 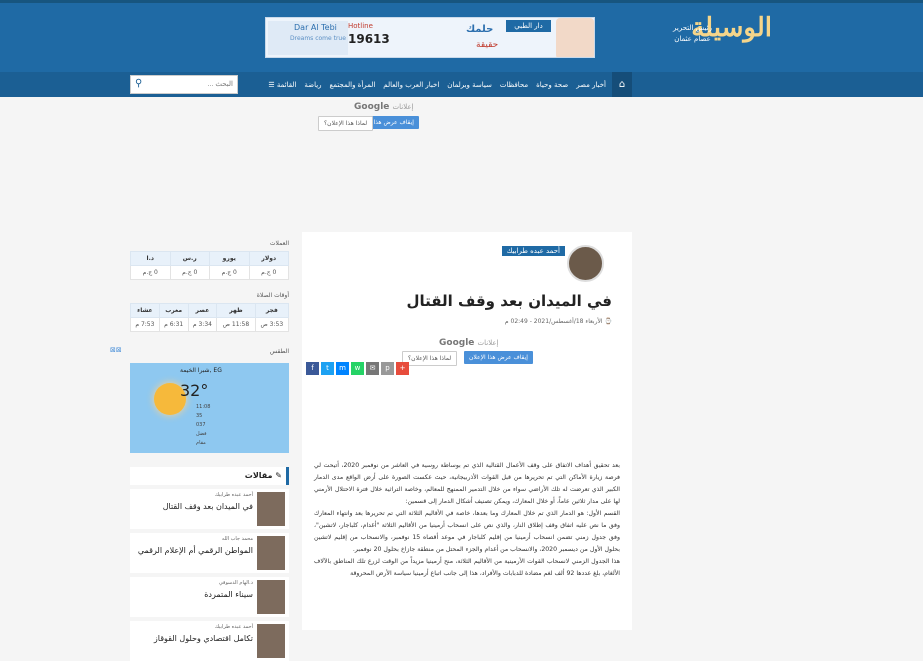 I want to click on print-icon: p, so click(x=387, y=368).